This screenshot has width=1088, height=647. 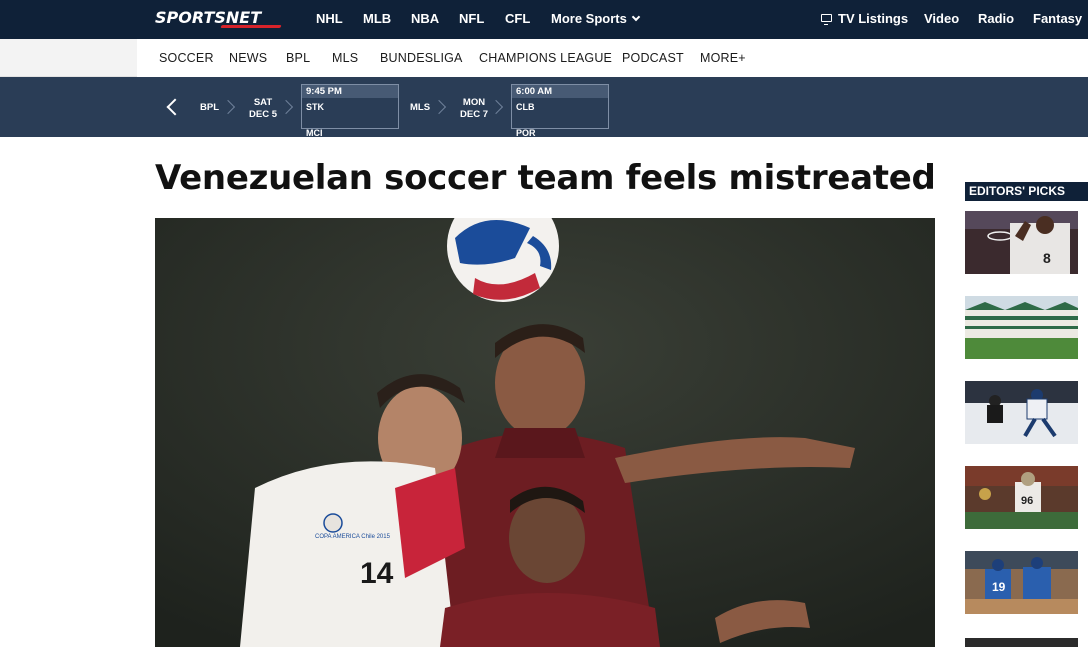 What do you see at coordinates (377, 18) in the screenshot?
I see `nav-mlb: MLB` at bounding box center [377, 18].